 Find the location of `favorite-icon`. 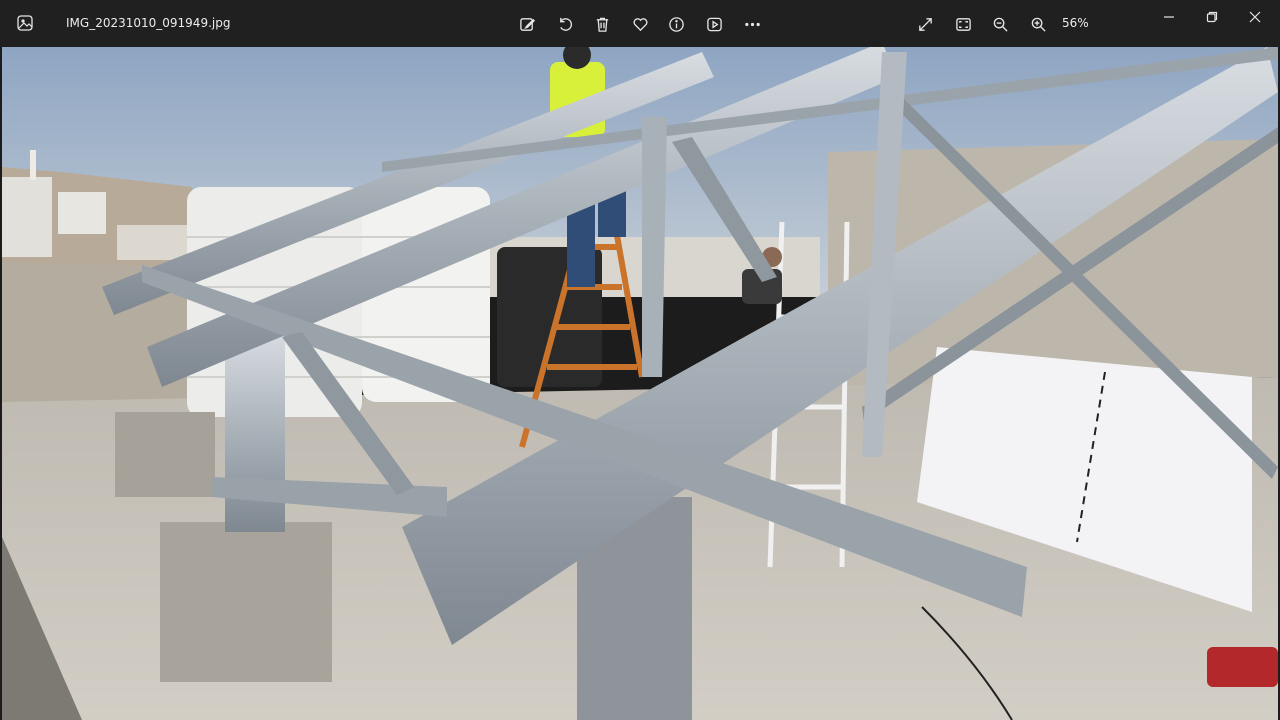

favorite-icon is located at coordinates (640, 24).